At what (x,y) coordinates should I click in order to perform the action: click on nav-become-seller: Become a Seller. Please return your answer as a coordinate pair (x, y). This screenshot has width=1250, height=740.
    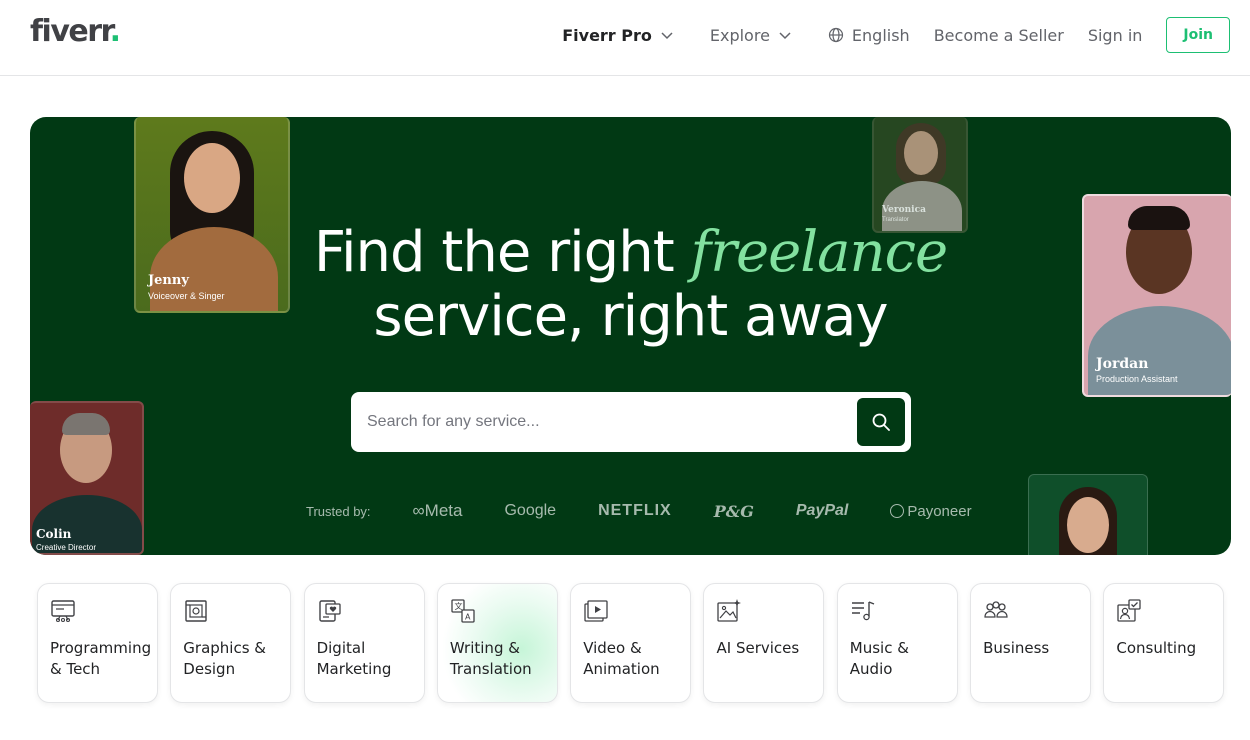
    Looking at the image, I should click on (999, 35).